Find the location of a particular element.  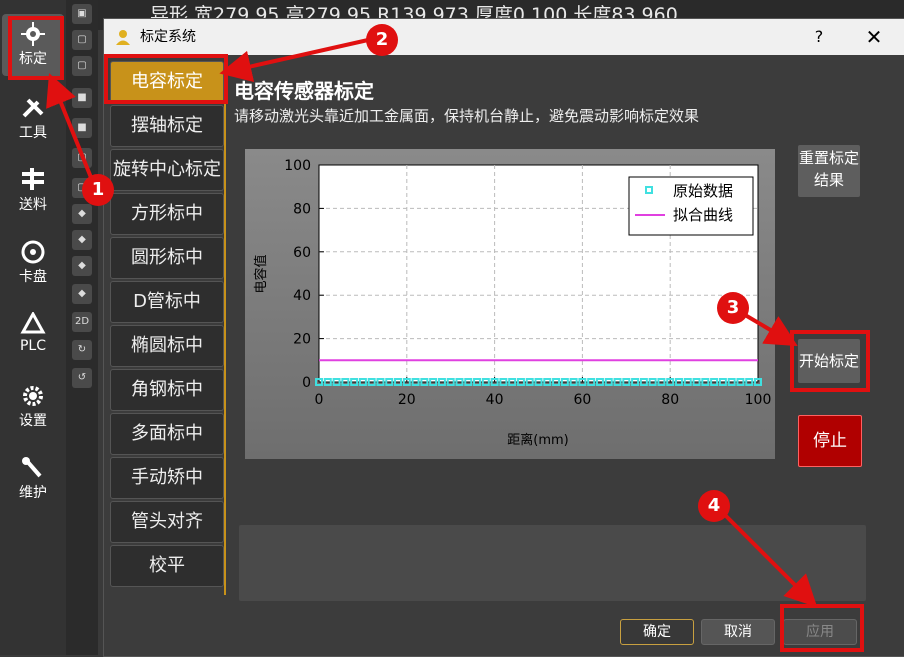

step-badge-4: 4 is located at coordinates (714, 506).